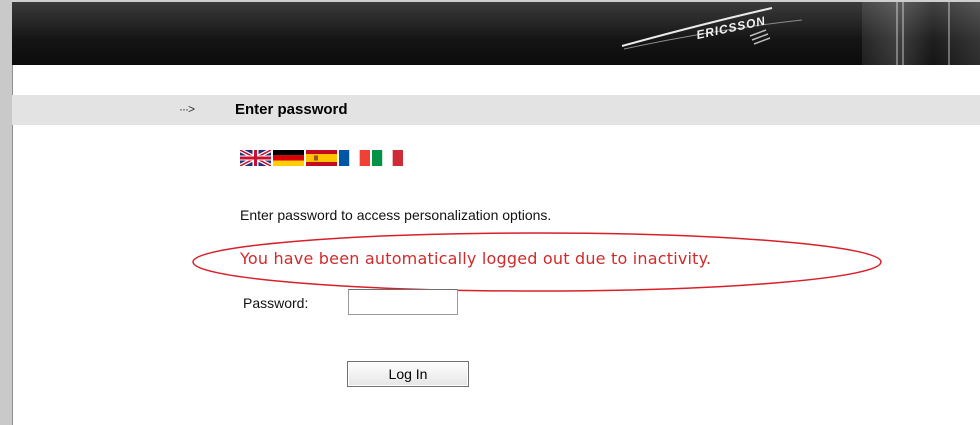  I want to click on language-flags, so click(321, 158).